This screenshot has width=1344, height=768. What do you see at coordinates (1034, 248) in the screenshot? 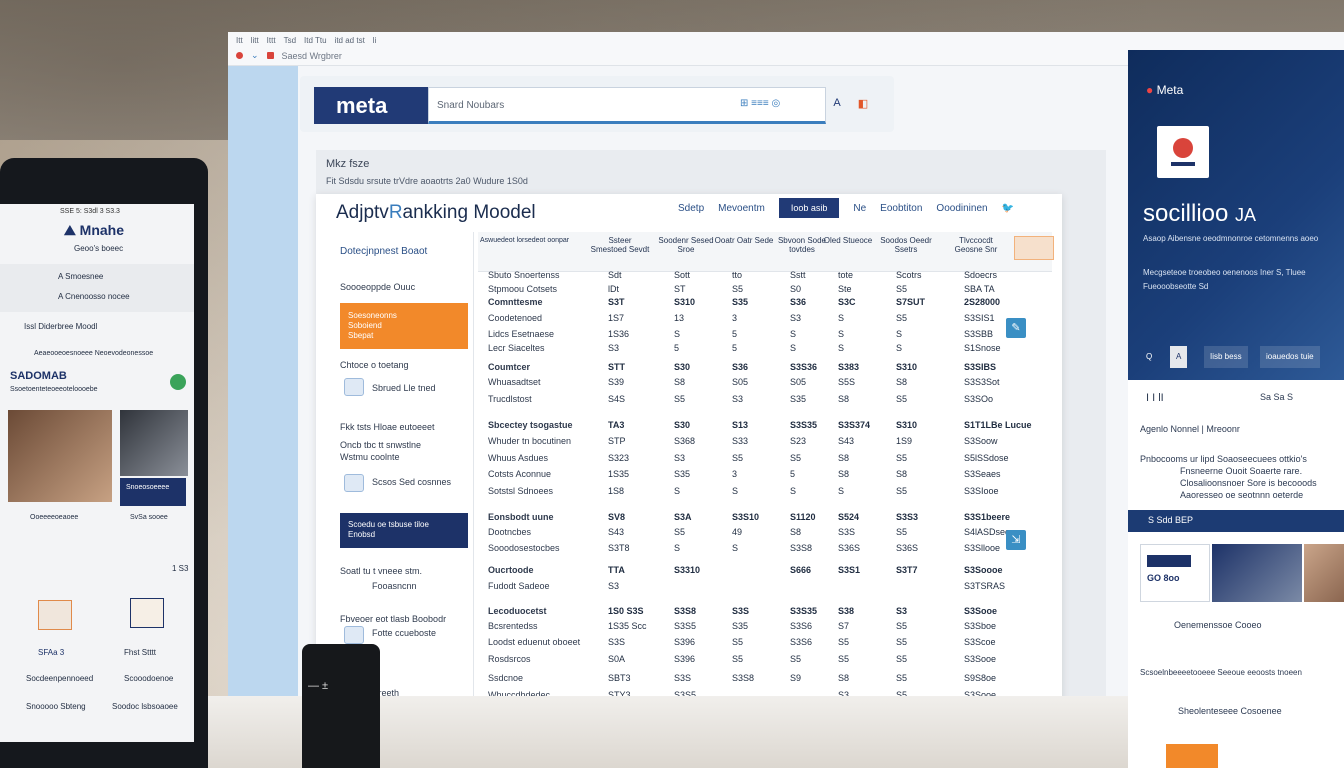
I see `export-icon` at bounding box center [1034, 248].